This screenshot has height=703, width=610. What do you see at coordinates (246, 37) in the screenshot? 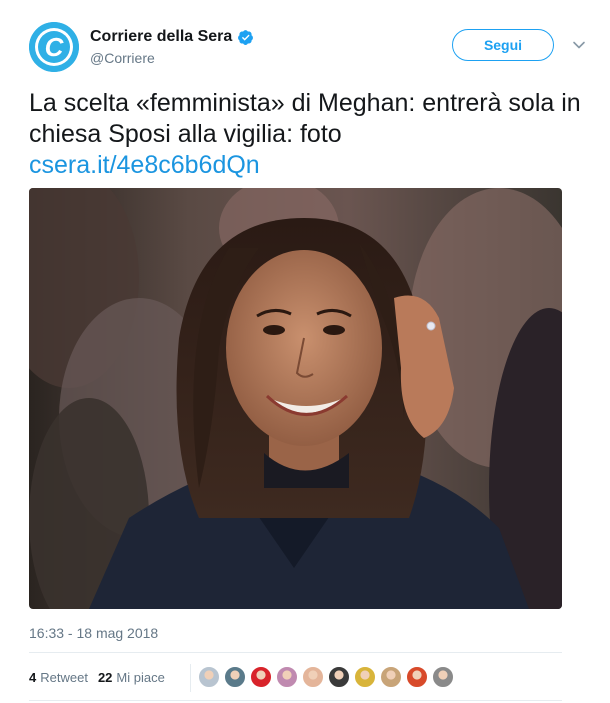
I see `verified-badge-icon` at bounding box center [246, 37].